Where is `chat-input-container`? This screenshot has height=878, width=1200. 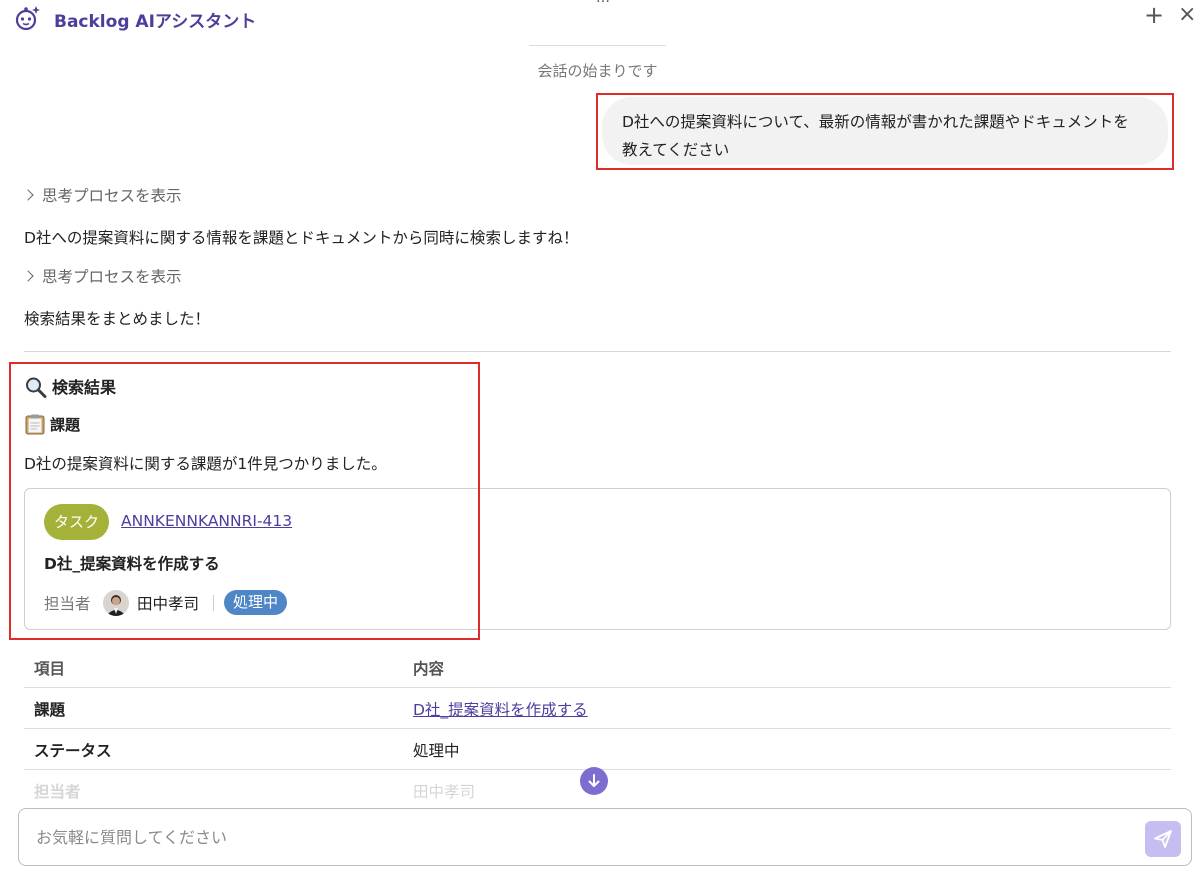
chat-input-container is located at coordinates (605, 837).